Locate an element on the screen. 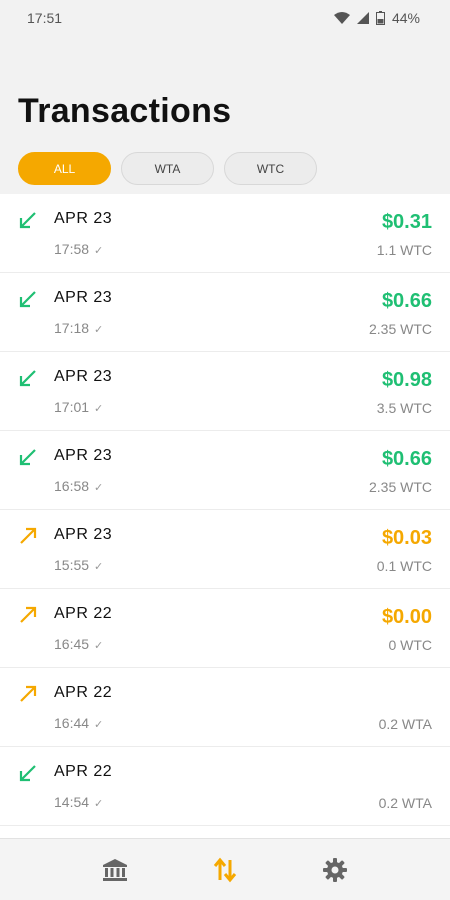 This screenshot has width=450, height=900. filter-chips: ALL WTA WTC is located at coordinates (167, 168).